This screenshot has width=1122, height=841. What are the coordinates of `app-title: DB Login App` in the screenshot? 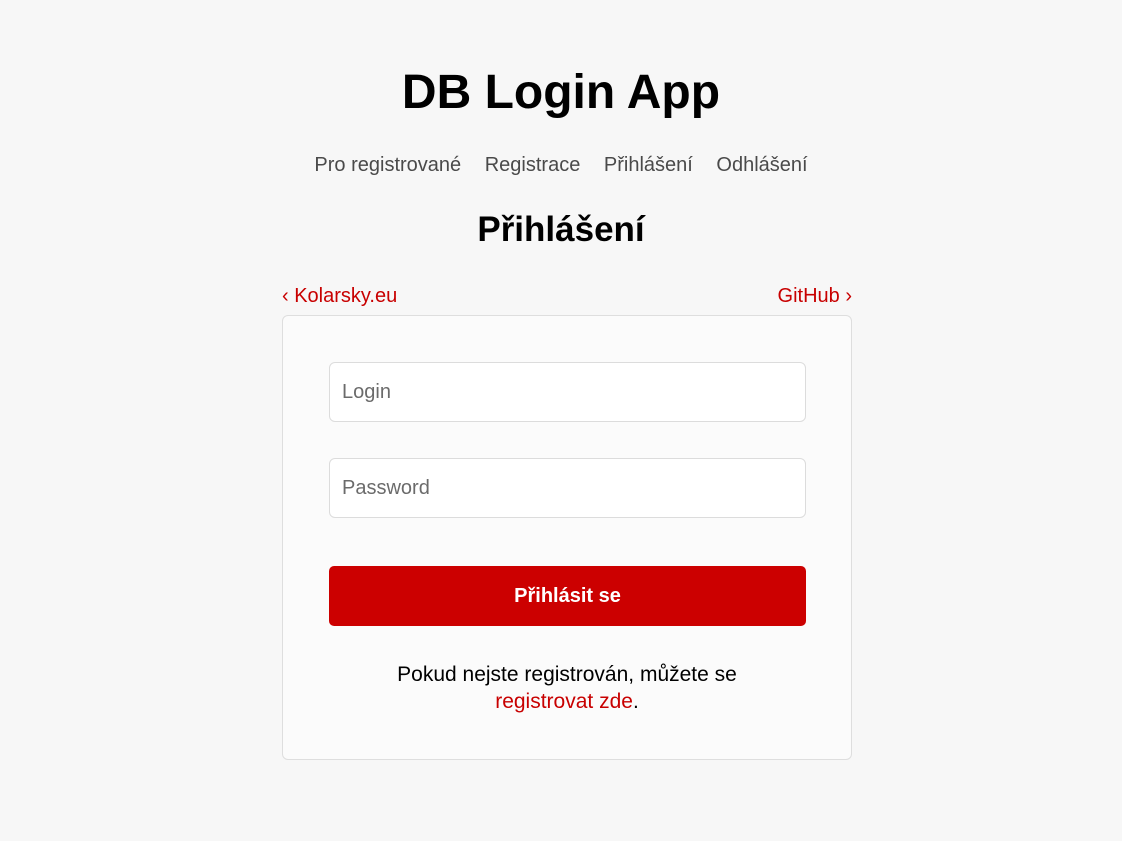 It's located at (561, 92).